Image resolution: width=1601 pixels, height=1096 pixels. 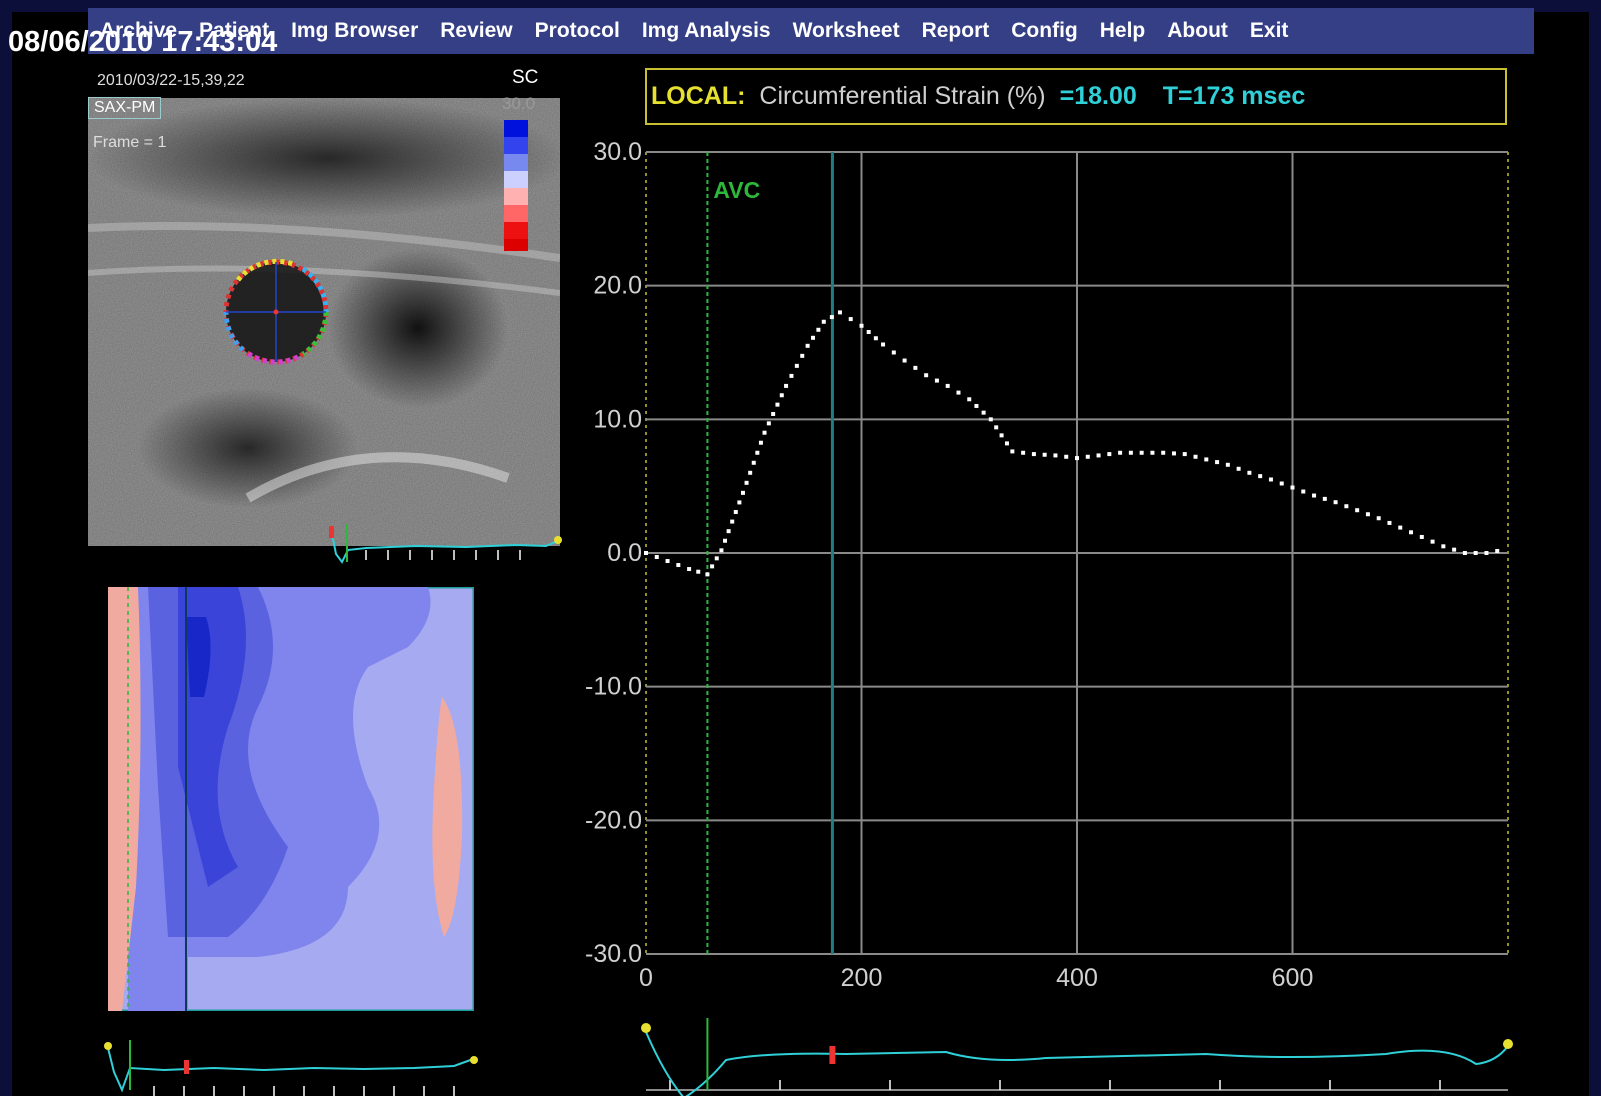 I want to click on ecg-end-marker, so click(x=1508, y=1044).